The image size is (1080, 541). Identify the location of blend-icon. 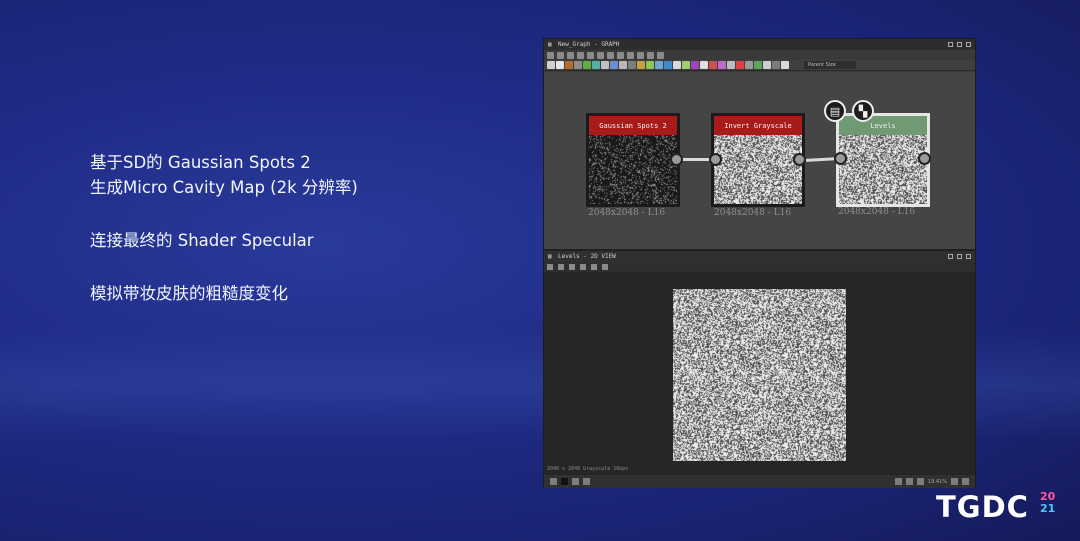
(587, 65).